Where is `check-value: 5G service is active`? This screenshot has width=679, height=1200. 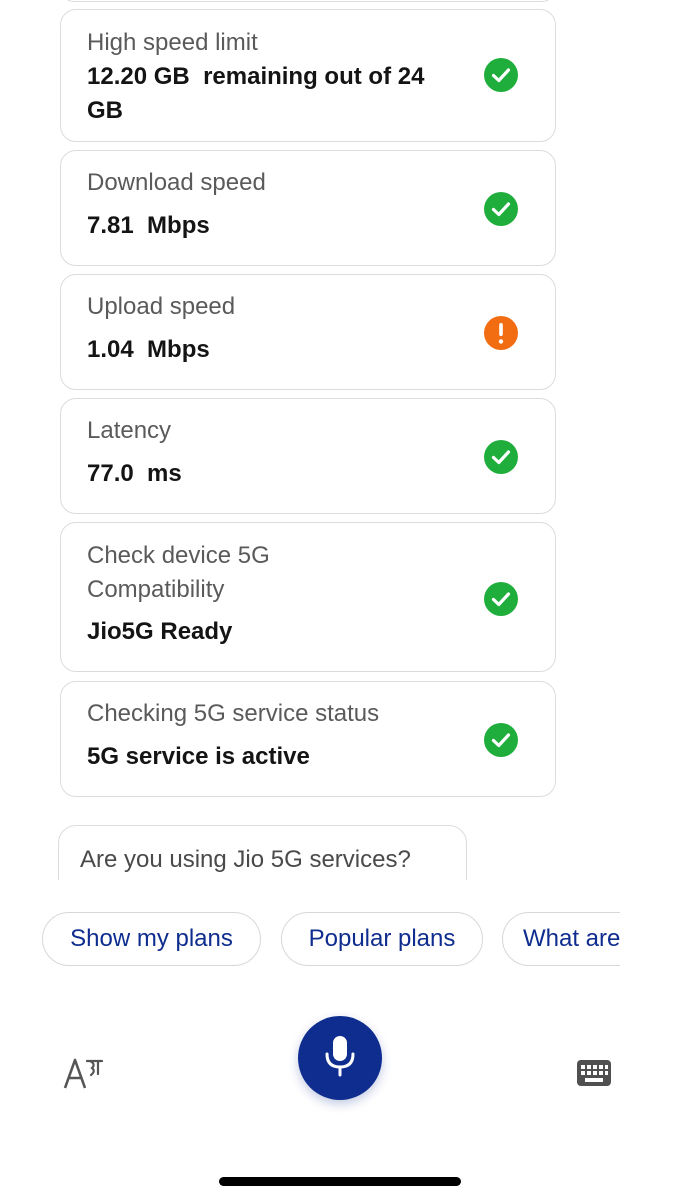 check-value: 5G service is active is located at coordinates (198, 756).